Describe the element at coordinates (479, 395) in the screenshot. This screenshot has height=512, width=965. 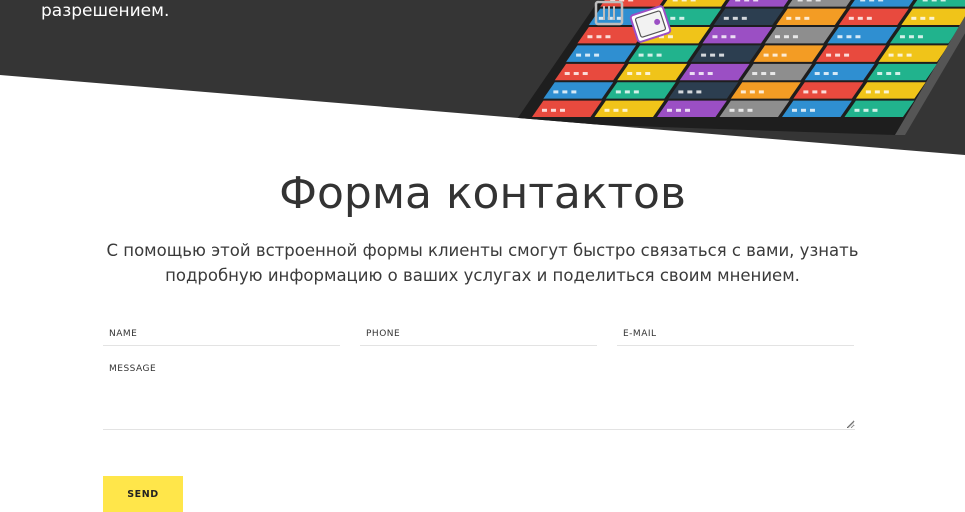
I see `message-textarea` at that location.